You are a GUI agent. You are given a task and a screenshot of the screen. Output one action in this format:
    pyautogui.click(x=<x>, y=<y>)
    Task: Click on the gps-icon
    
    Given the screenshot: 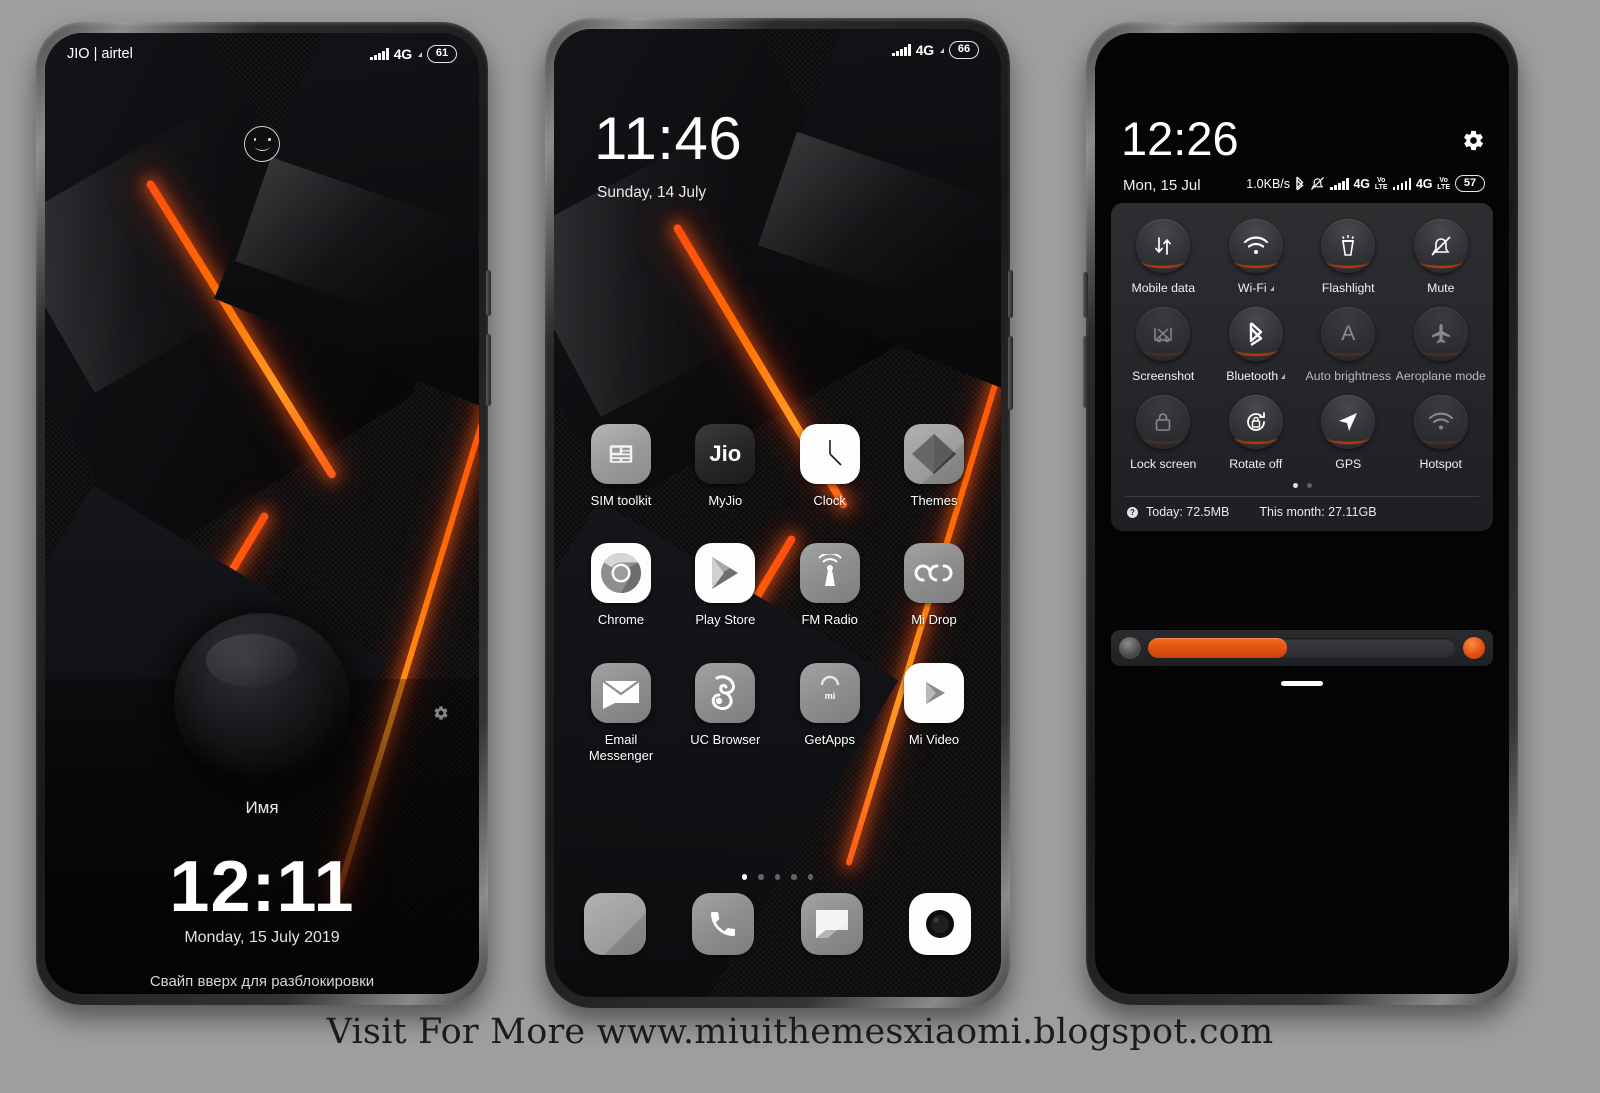 What is the action you would take?
    pyautogui.click(x=1348, y=422)
    